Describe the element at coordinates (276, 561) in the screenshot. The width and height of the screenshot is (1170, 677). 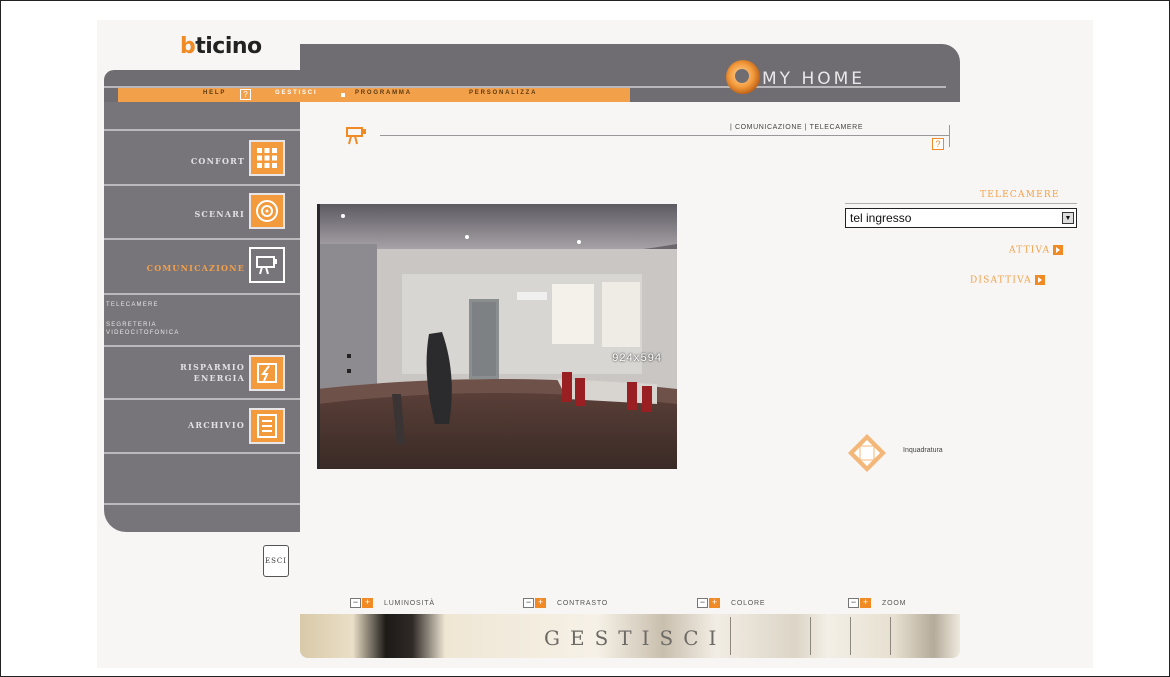
I see `exit-button: ESCI` at that location.